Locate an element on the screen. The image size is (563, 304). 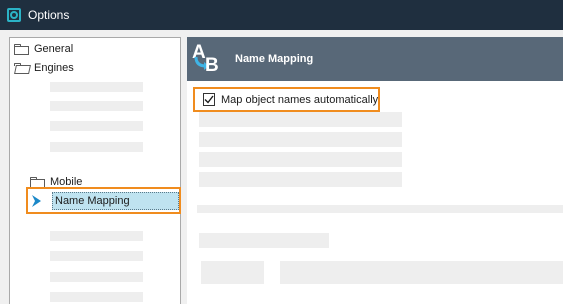
tree-item-general: General is located at coordinates (43, 49).